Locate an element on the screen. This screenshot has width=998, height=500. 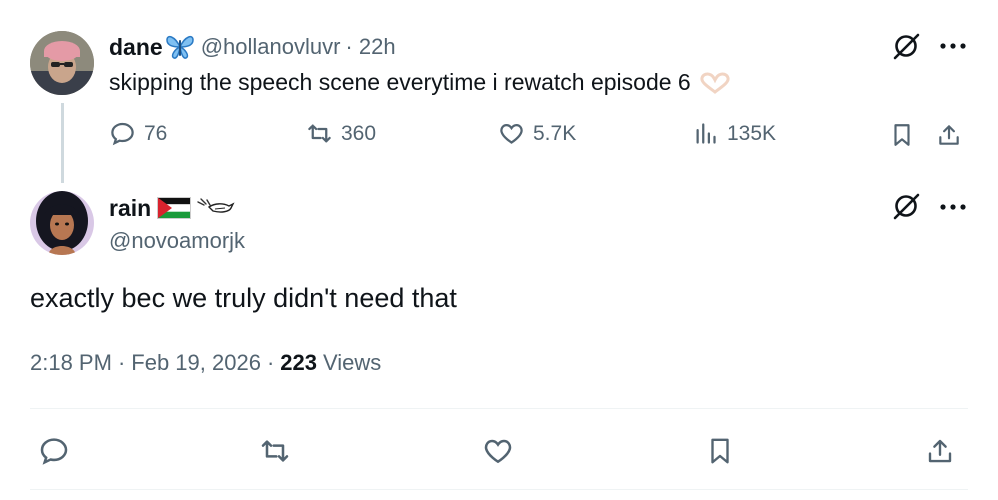
repost-button is located at coordinates (275, 451).